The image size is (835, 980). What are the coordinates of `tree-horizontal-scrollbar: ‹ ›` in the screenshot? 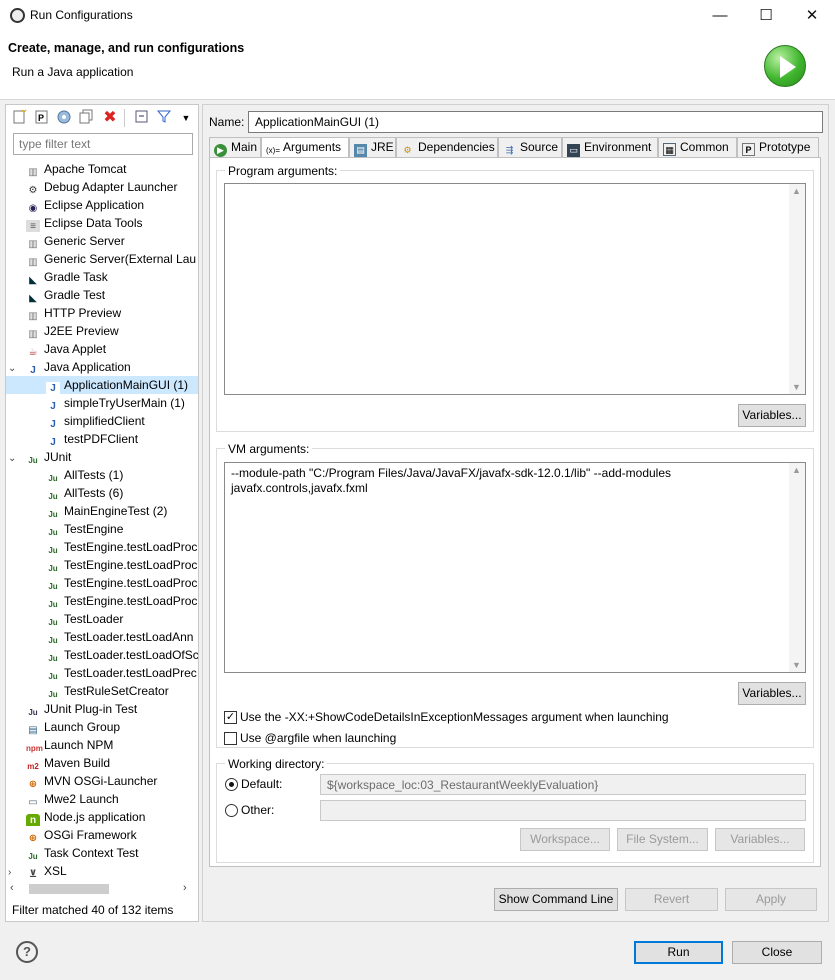 It's located at (102, 889).